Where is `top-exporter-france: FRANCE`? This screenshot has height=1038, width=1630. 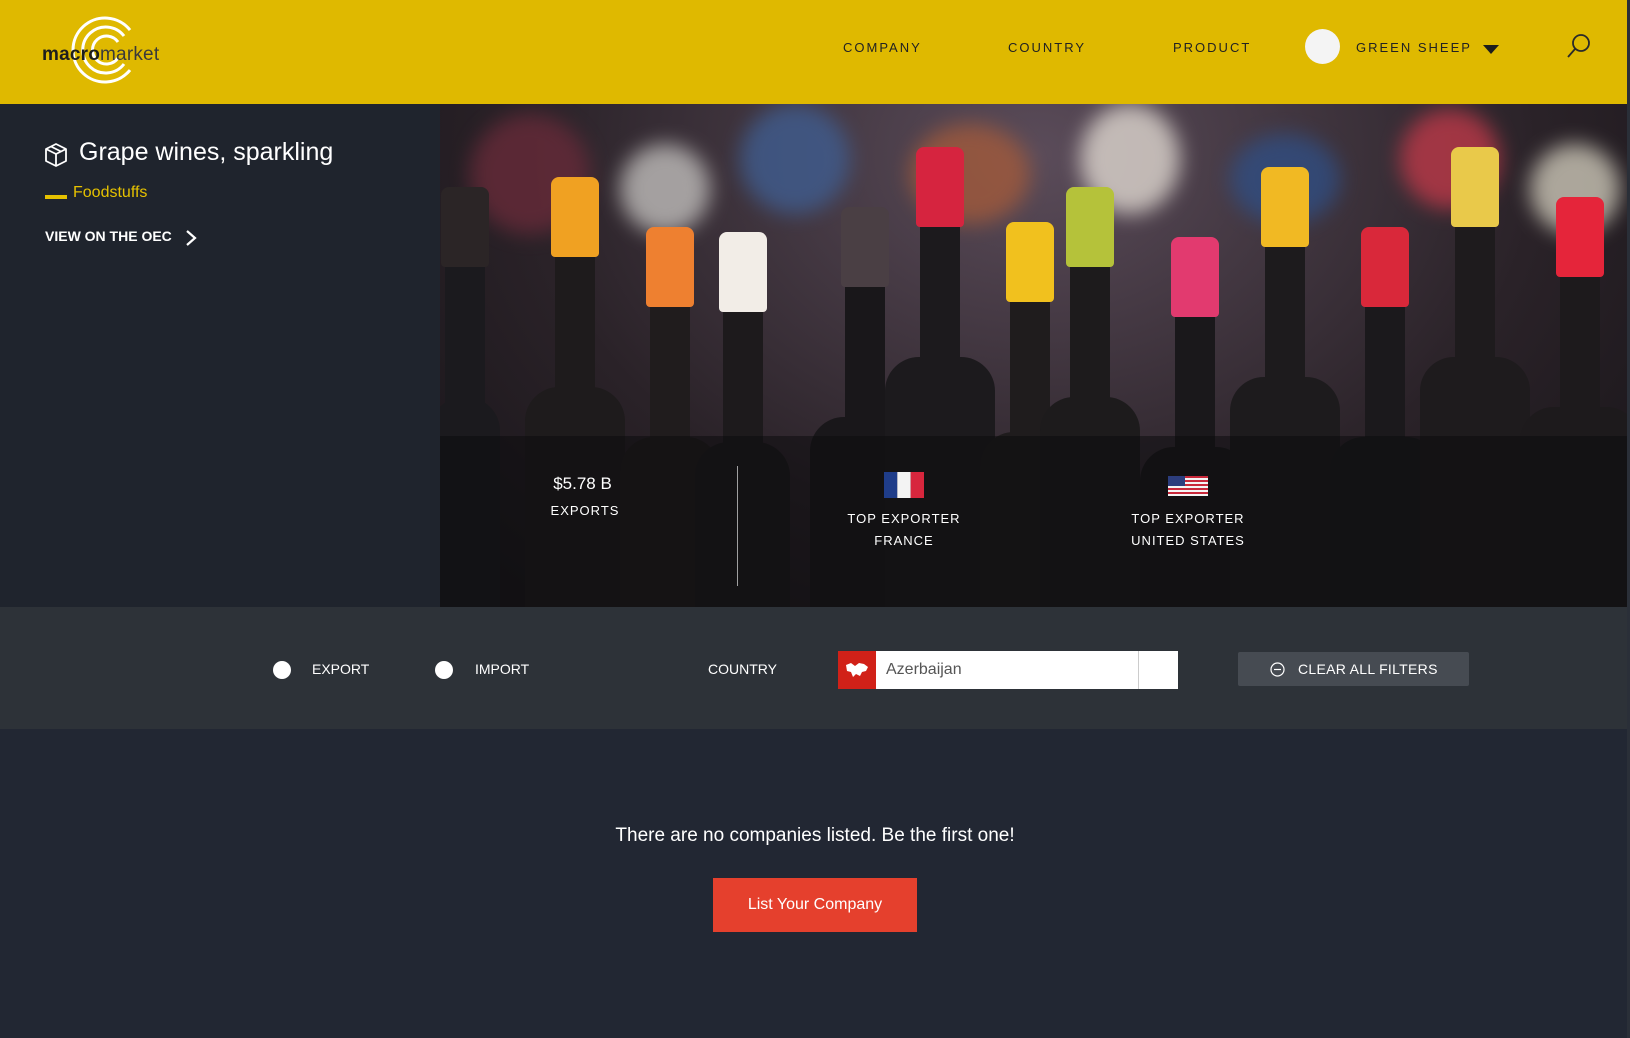
top-exporter-france: FRANCE is located at coordinates (904, 541).